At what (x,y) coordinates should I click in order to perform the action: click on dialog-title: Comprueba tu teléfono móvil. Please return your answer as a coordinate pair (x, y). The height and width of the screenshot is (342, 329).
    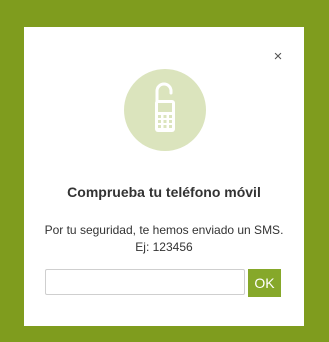
    Looking at the image, I should click on (164, 192).